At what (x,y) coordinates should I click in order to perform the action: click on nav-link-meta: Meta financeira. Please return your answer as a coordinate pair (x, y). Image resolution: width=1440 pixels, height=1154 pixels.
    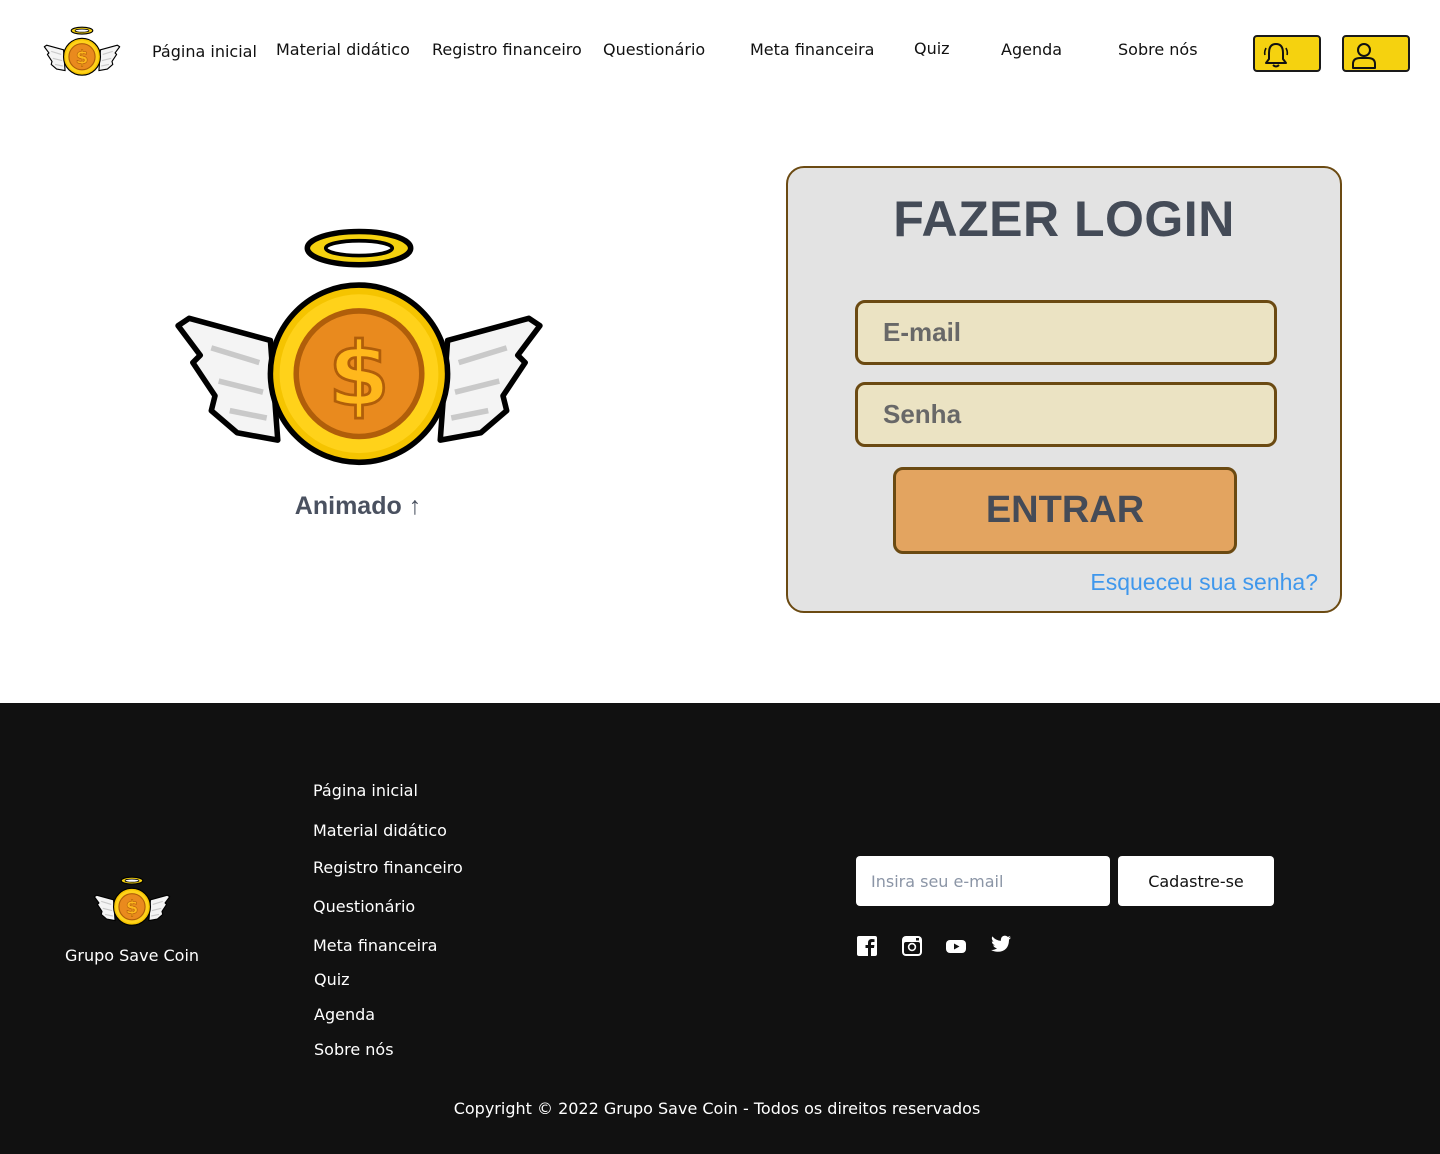
    Looking at the image, I should click on (812, 49).